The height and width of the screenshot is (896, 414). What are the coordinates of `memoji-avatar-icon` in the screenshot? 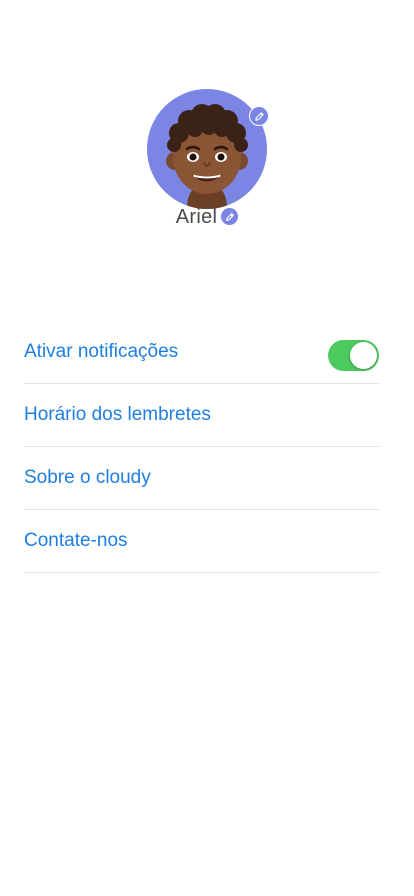 It's located at (207, 156).